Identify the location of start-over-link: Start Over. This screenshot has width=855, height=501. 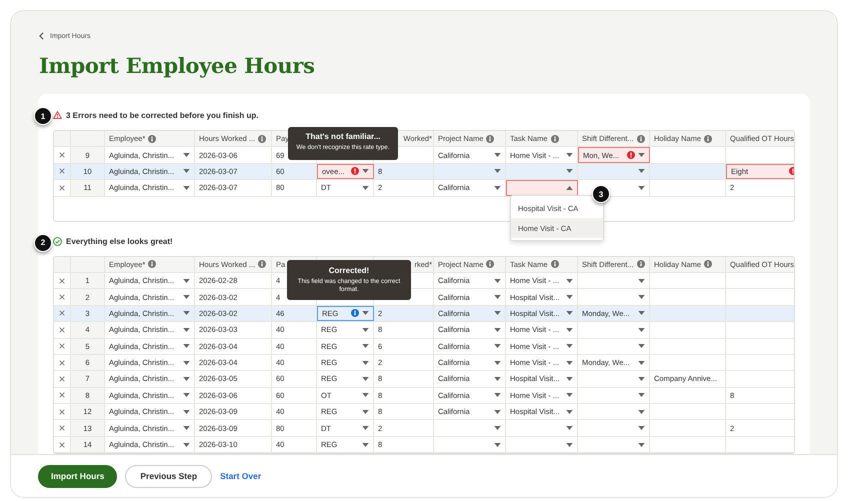
(241, 476).